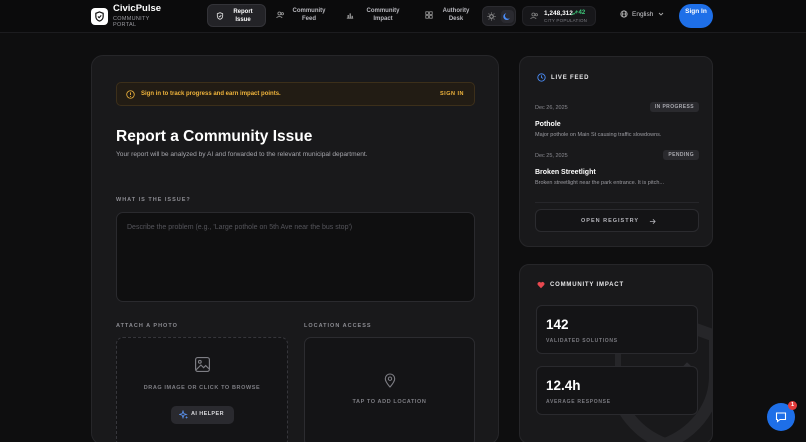 This screenshot has height=442, width=806. Describe the element at coordinates (452, 94) in the screenshot. I see `notice-sign-in-link: SIGN IN` at that location.